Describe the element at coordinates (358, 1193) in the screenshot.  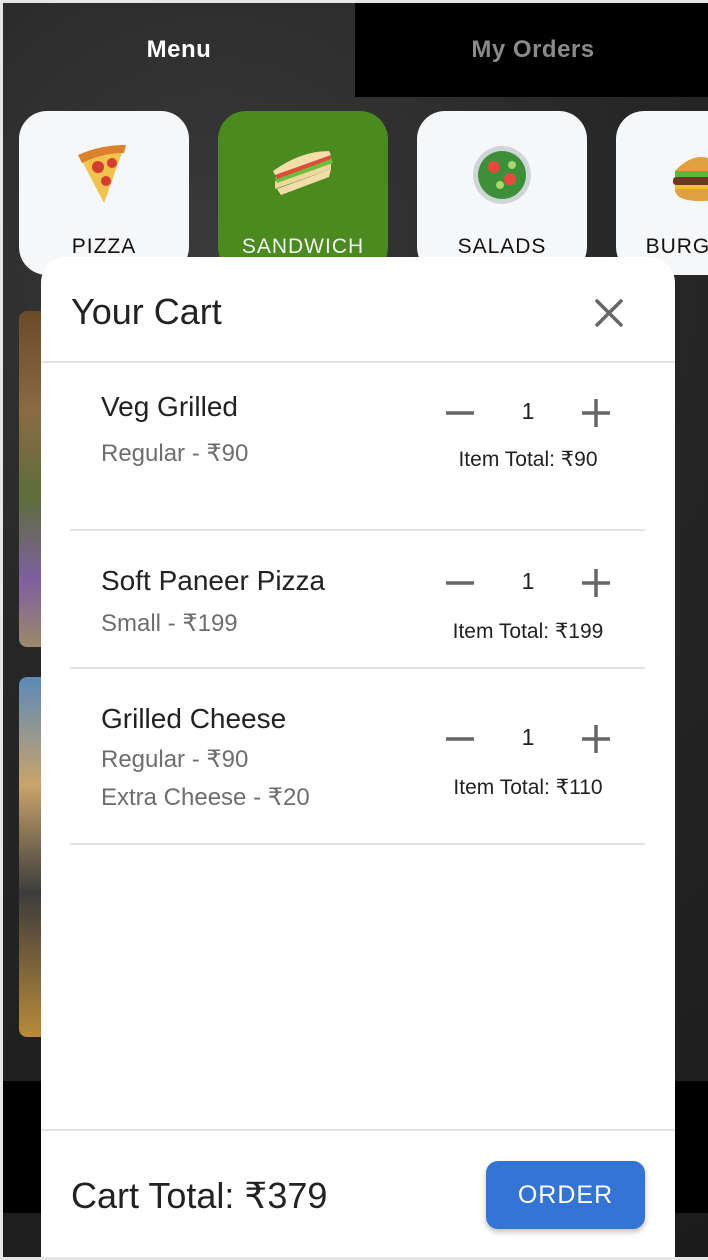
I see `cart-footer: Cart Total: ₹379 ORDER` at that location.